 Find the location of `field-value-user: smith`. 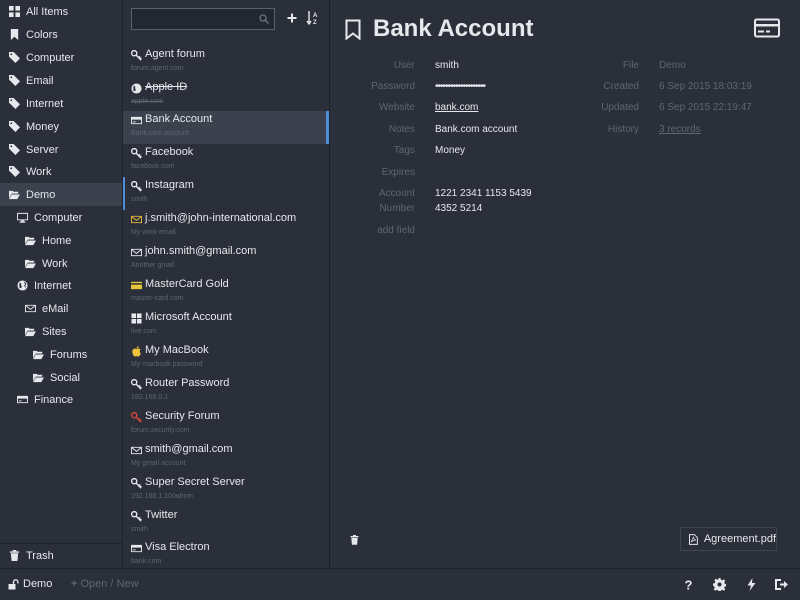

field-value-user: smith is located at coordinates (447, 65).